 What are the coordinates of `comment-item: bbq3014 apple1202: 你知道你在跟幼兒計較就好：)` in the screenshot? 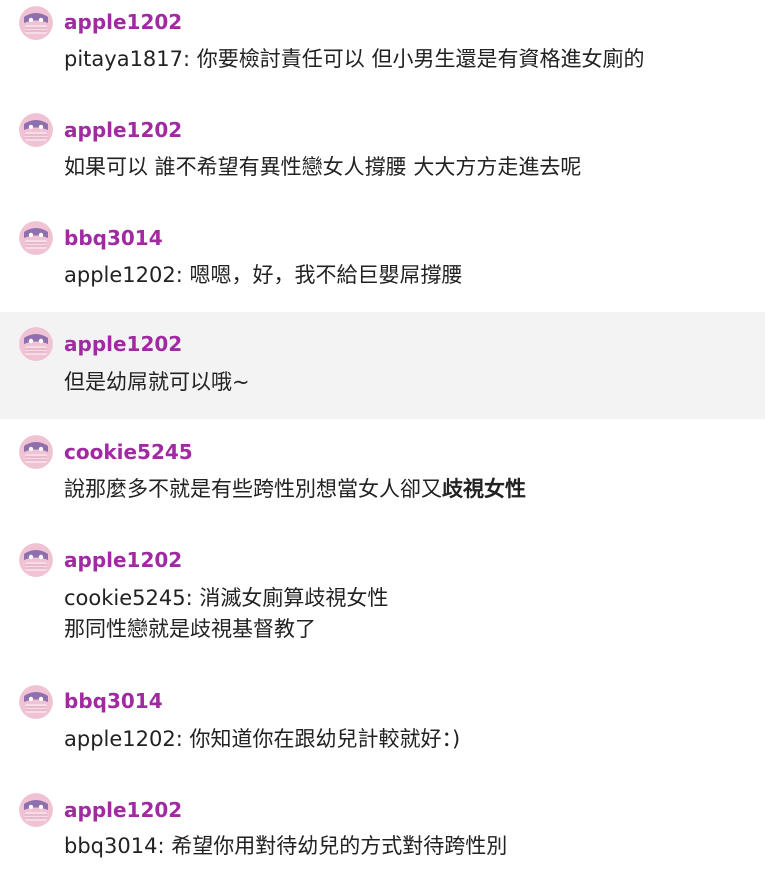 It's located at (382, 722).